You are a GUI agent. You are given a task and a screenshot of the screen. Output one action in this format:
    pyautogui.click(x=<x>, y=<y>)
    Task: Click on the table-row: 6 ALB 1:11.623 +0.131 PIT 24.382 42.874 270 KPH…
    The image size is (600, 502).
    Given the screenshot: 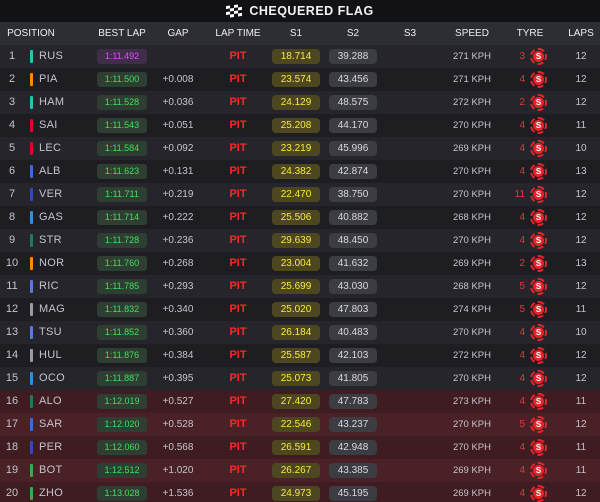 What is the action you would take?
    pyautogui.click(x=300, y=171)
    